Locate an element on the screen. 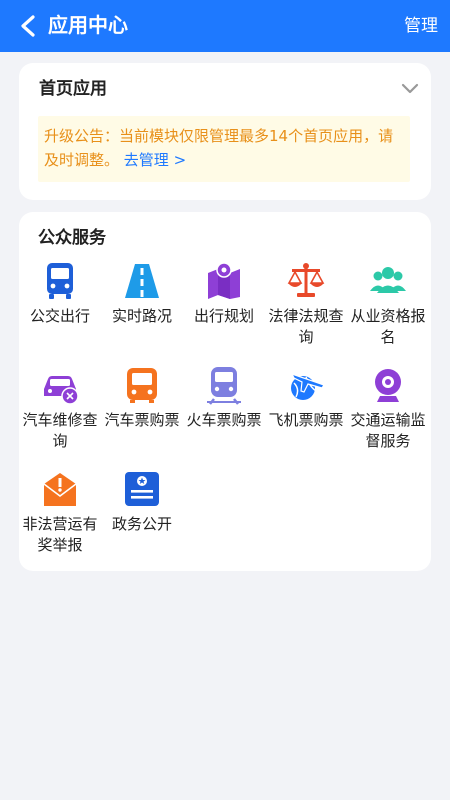 The image size is (450, 800). app-traffic: 实时路况 is located at coordinates (142, 294).